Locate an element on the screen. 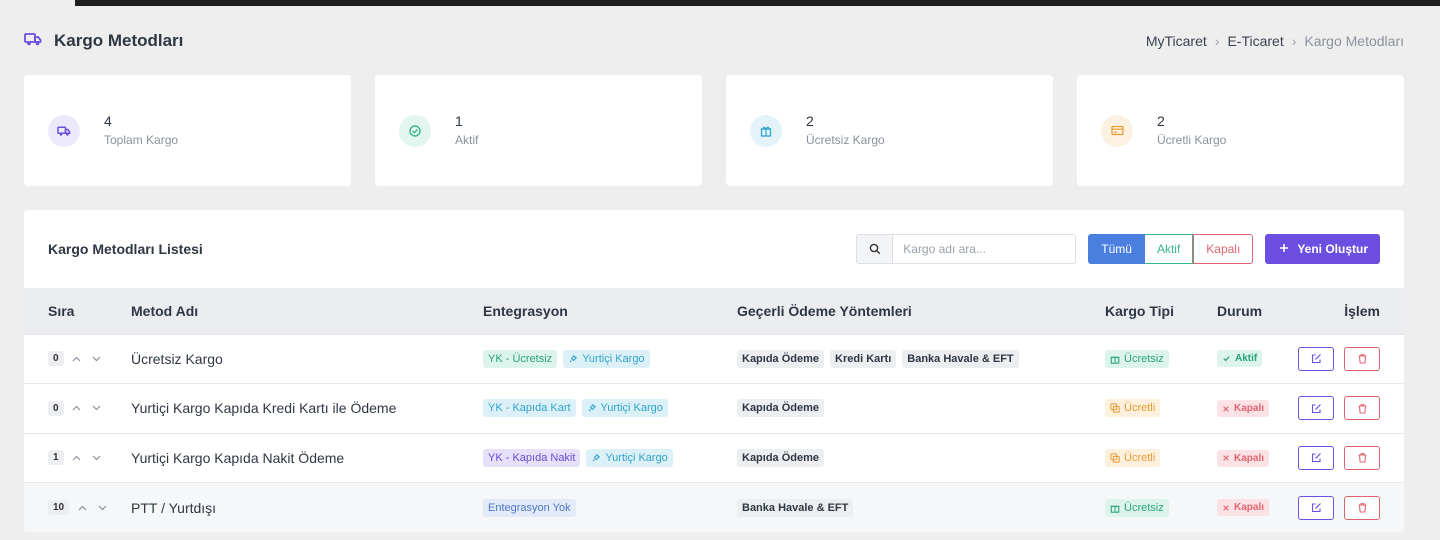  x-icon is located at coordinates (1226, 458).